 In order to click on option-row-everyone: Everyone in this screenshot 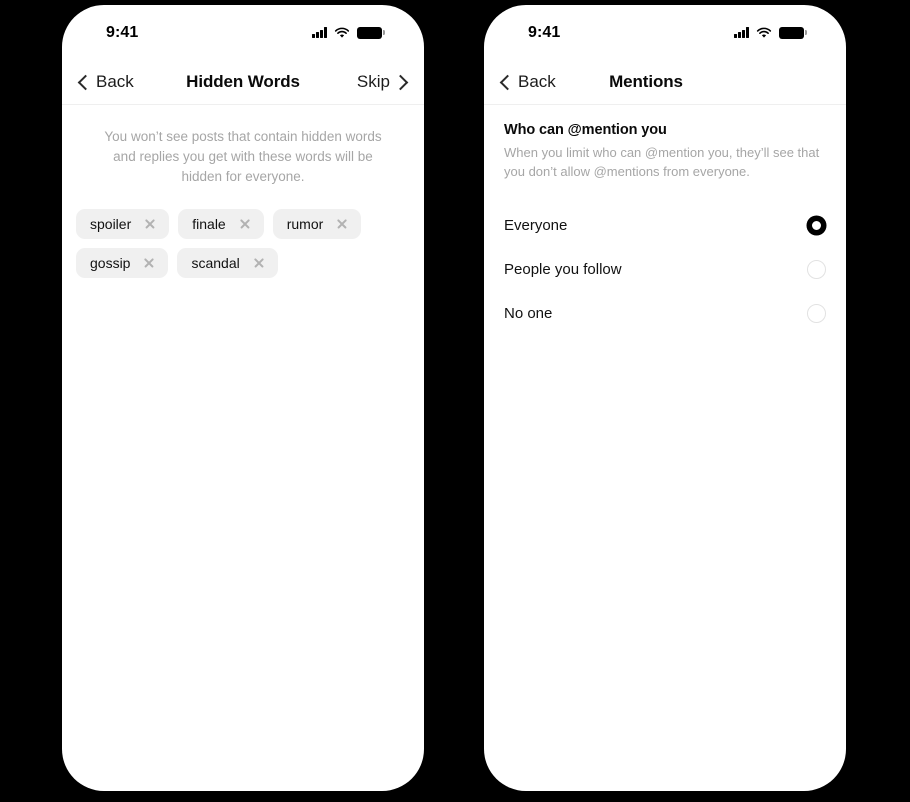, I will do `click(665, 225)`.